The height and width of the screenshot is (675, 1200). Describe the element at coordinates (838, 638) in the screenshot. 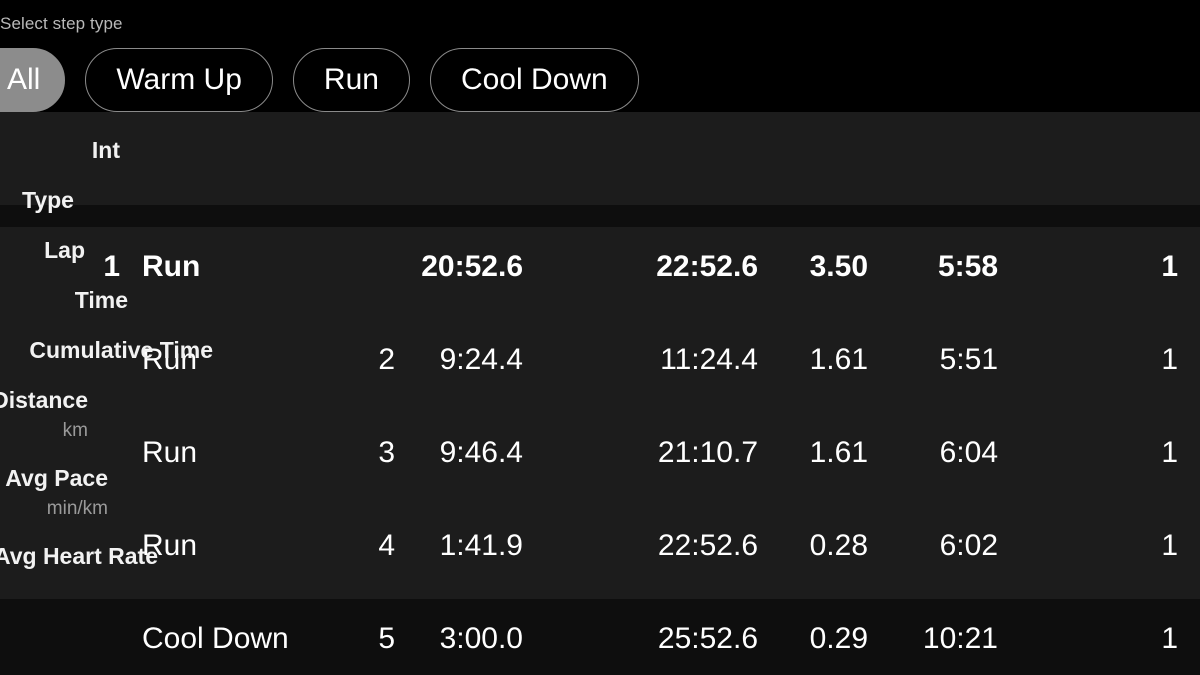

I see `cell-value: 0.29` at that location.